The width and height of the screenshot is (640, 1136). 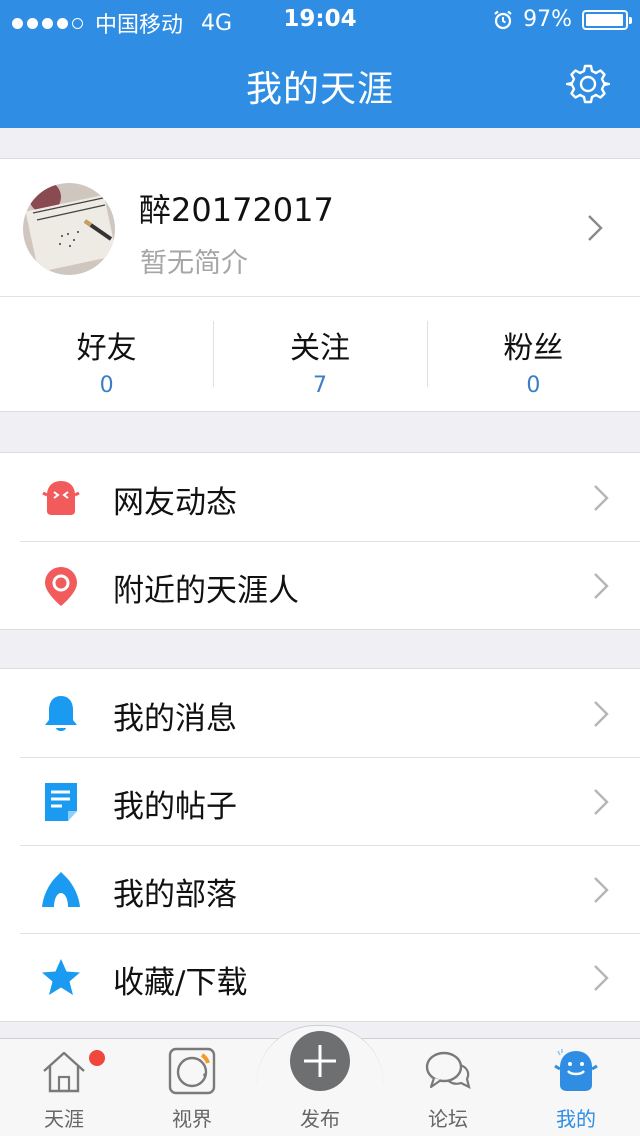 What do you see at coordinates (319, 385) in the screenshot?
I see `stat-value: 7` at bounding box center [319, 385].